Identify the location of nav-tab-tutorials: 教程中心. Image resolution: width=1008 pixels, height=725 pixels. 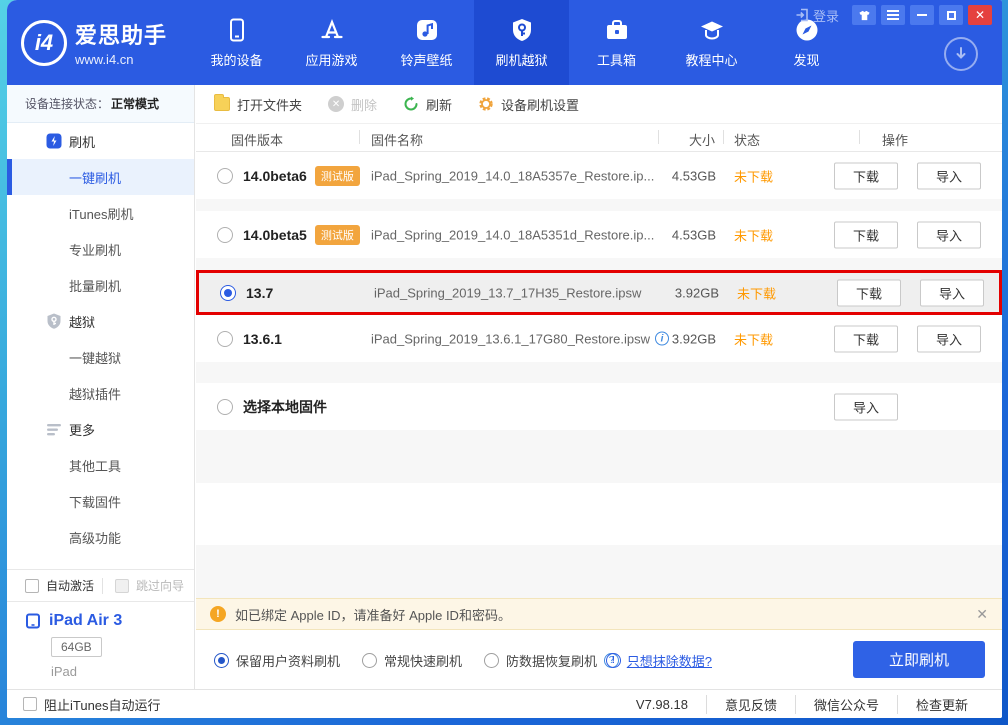
(711, 42).